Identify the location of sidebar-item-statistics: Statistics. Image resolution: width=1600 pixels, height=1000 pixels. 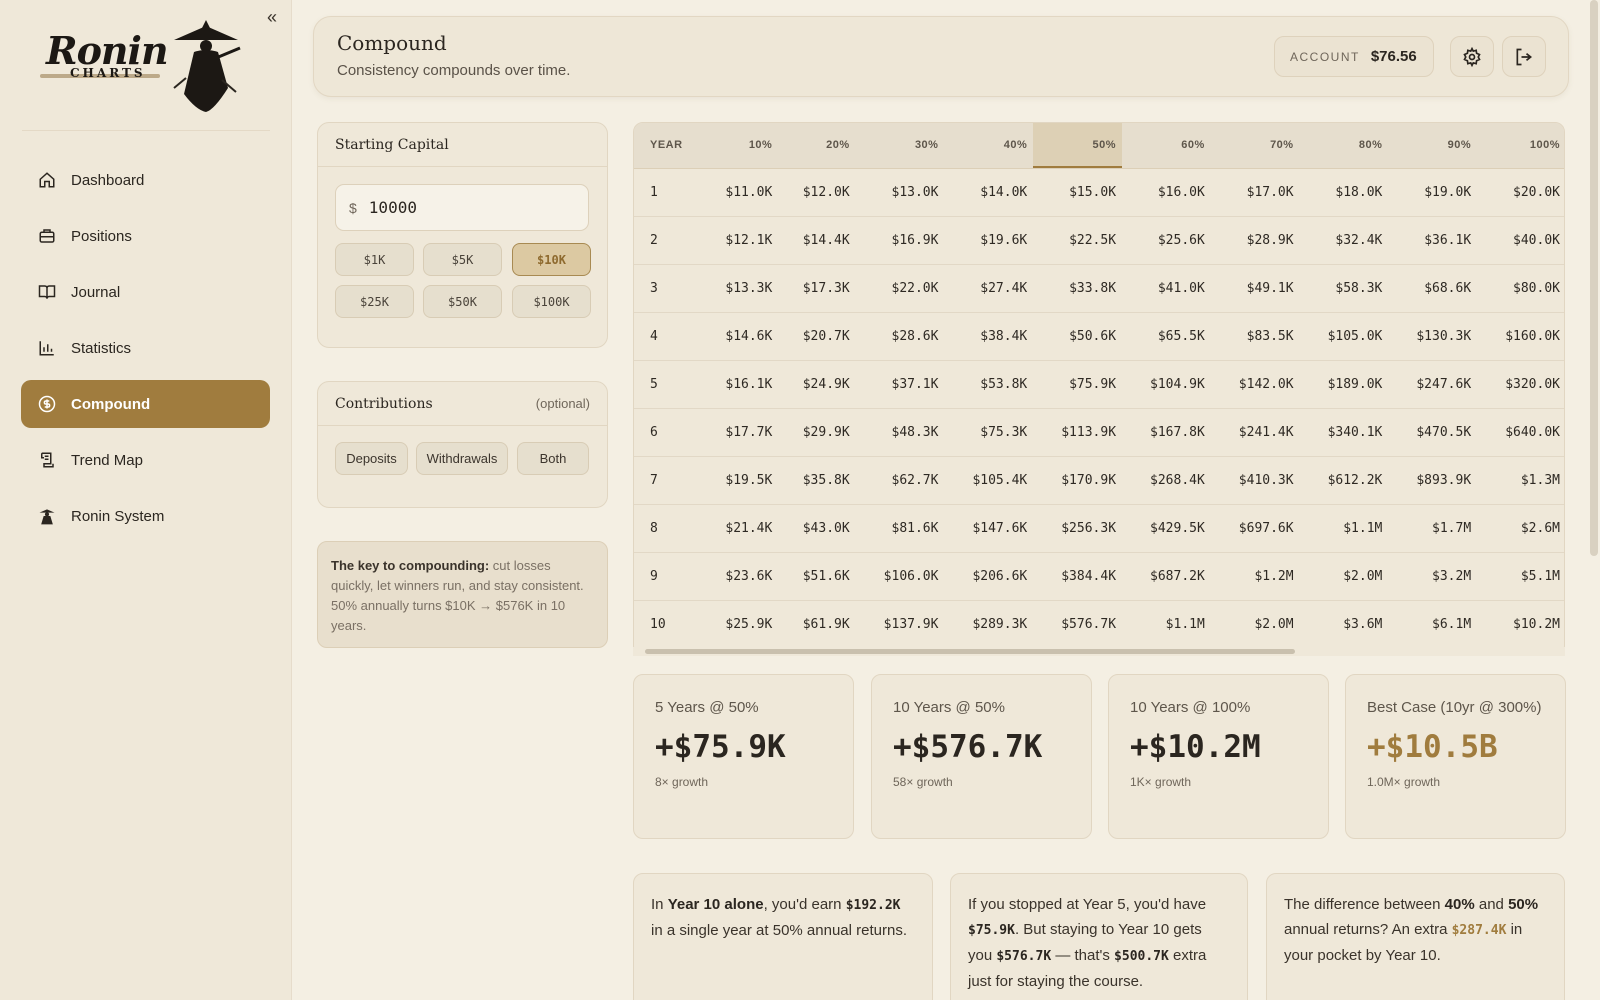
(145, 348).